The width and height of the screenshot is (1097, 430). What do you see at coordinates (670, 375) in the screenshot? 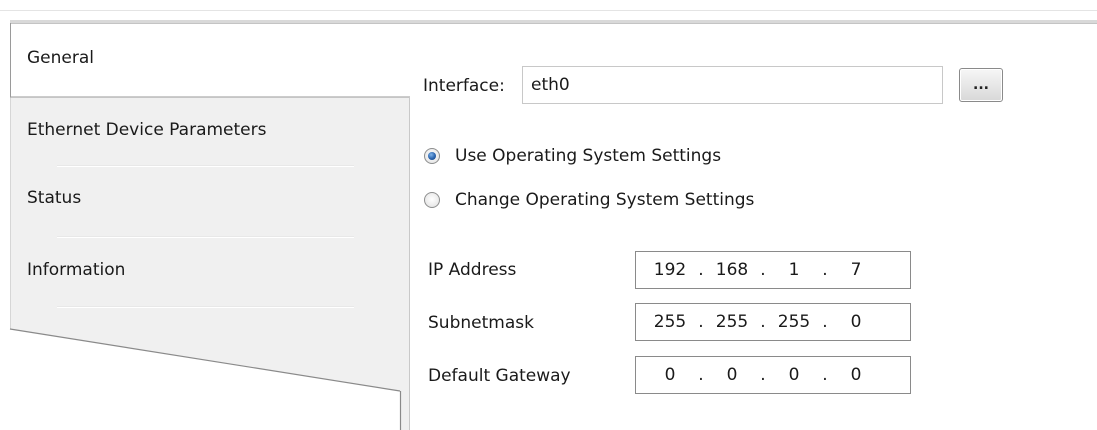
I see `default-gateway-octet-1: 0` at bounding box center [670, 375].